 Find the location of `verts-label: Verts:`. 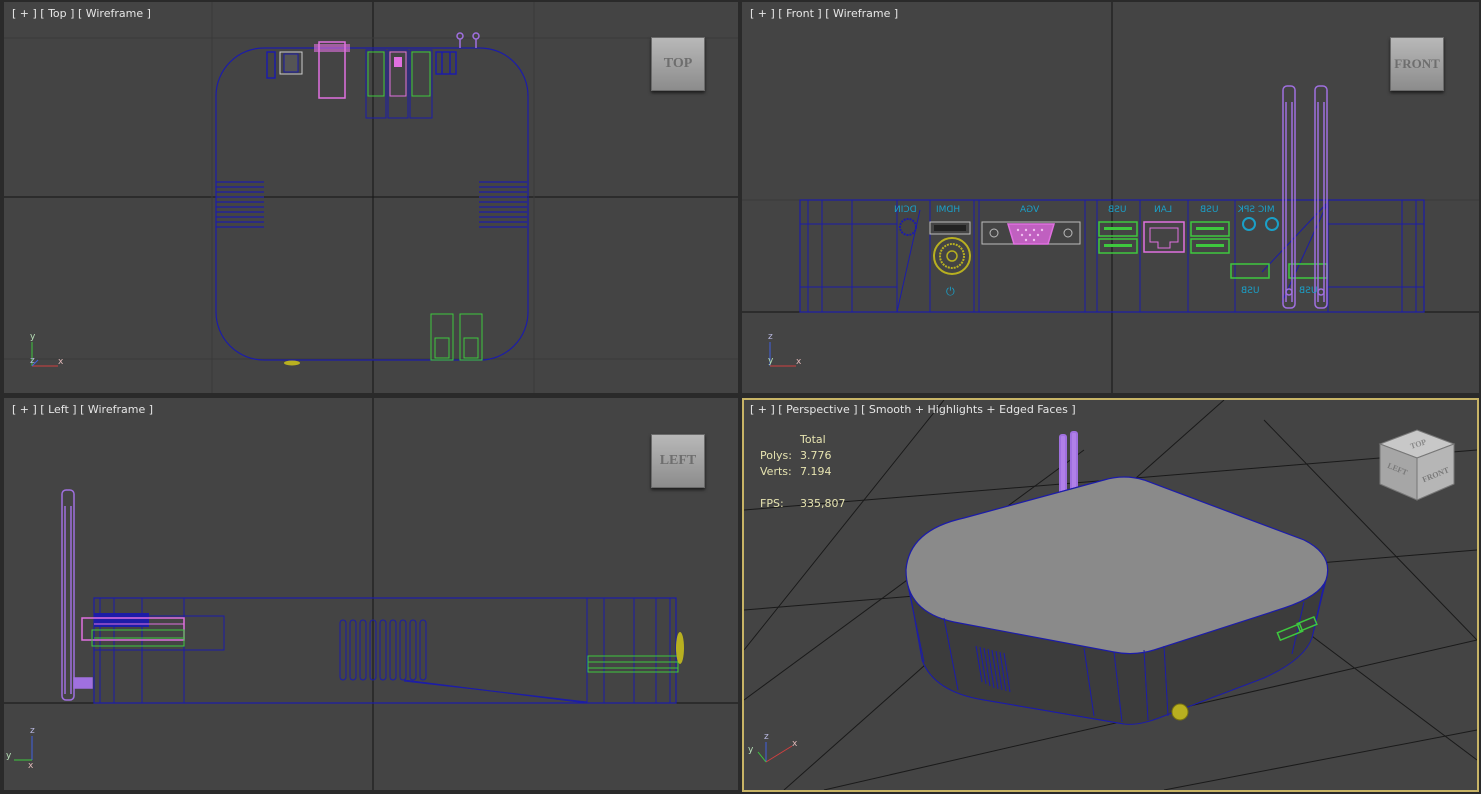

verts-label: Verts: is located at coordinates (776, 471).